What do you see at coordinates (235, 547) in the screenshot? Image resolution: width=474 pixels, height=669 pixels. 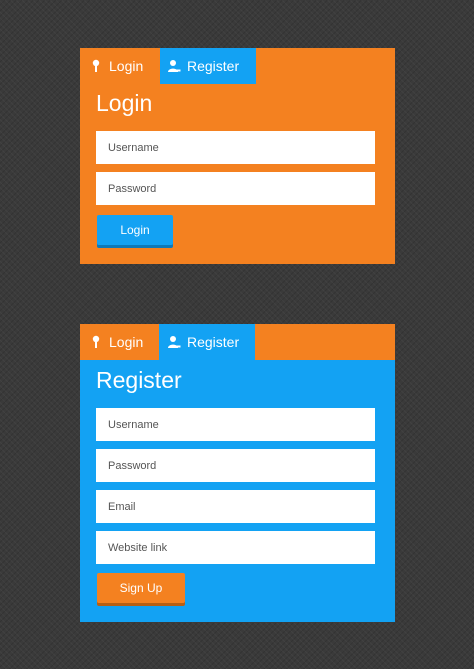 I see `register-website-input` at bounding box center [235, 547].